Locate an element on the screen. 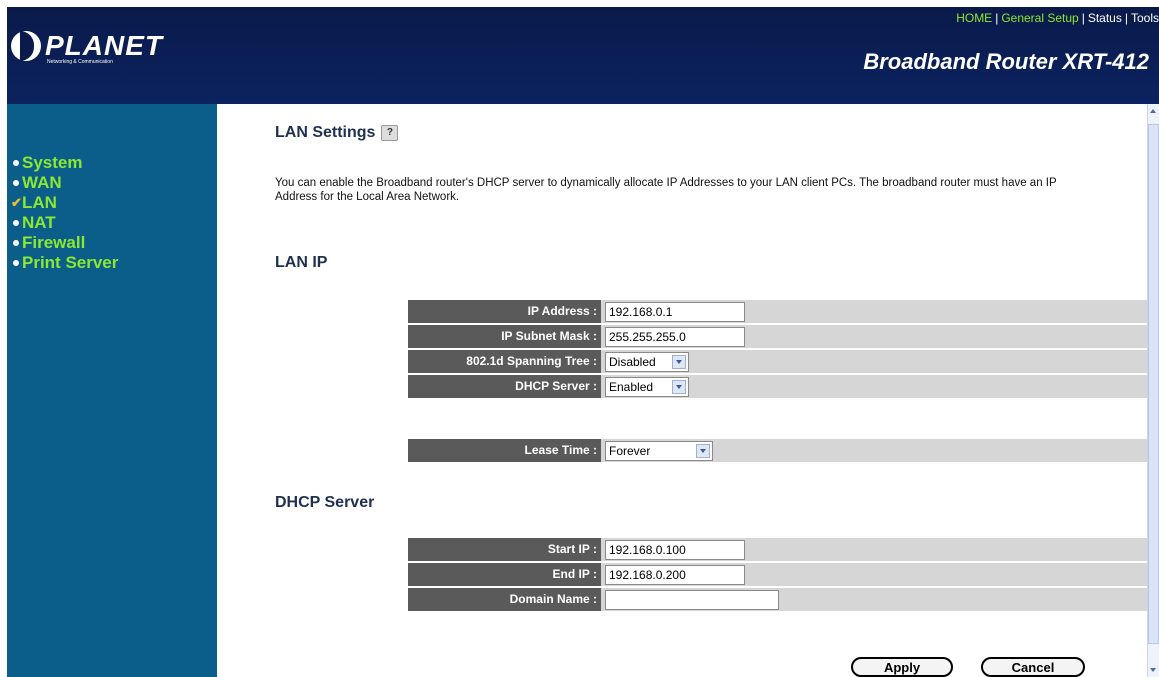 The width and height of the screenshot is (1159, 677). ip-address-input is located at coordinates (675, 312).